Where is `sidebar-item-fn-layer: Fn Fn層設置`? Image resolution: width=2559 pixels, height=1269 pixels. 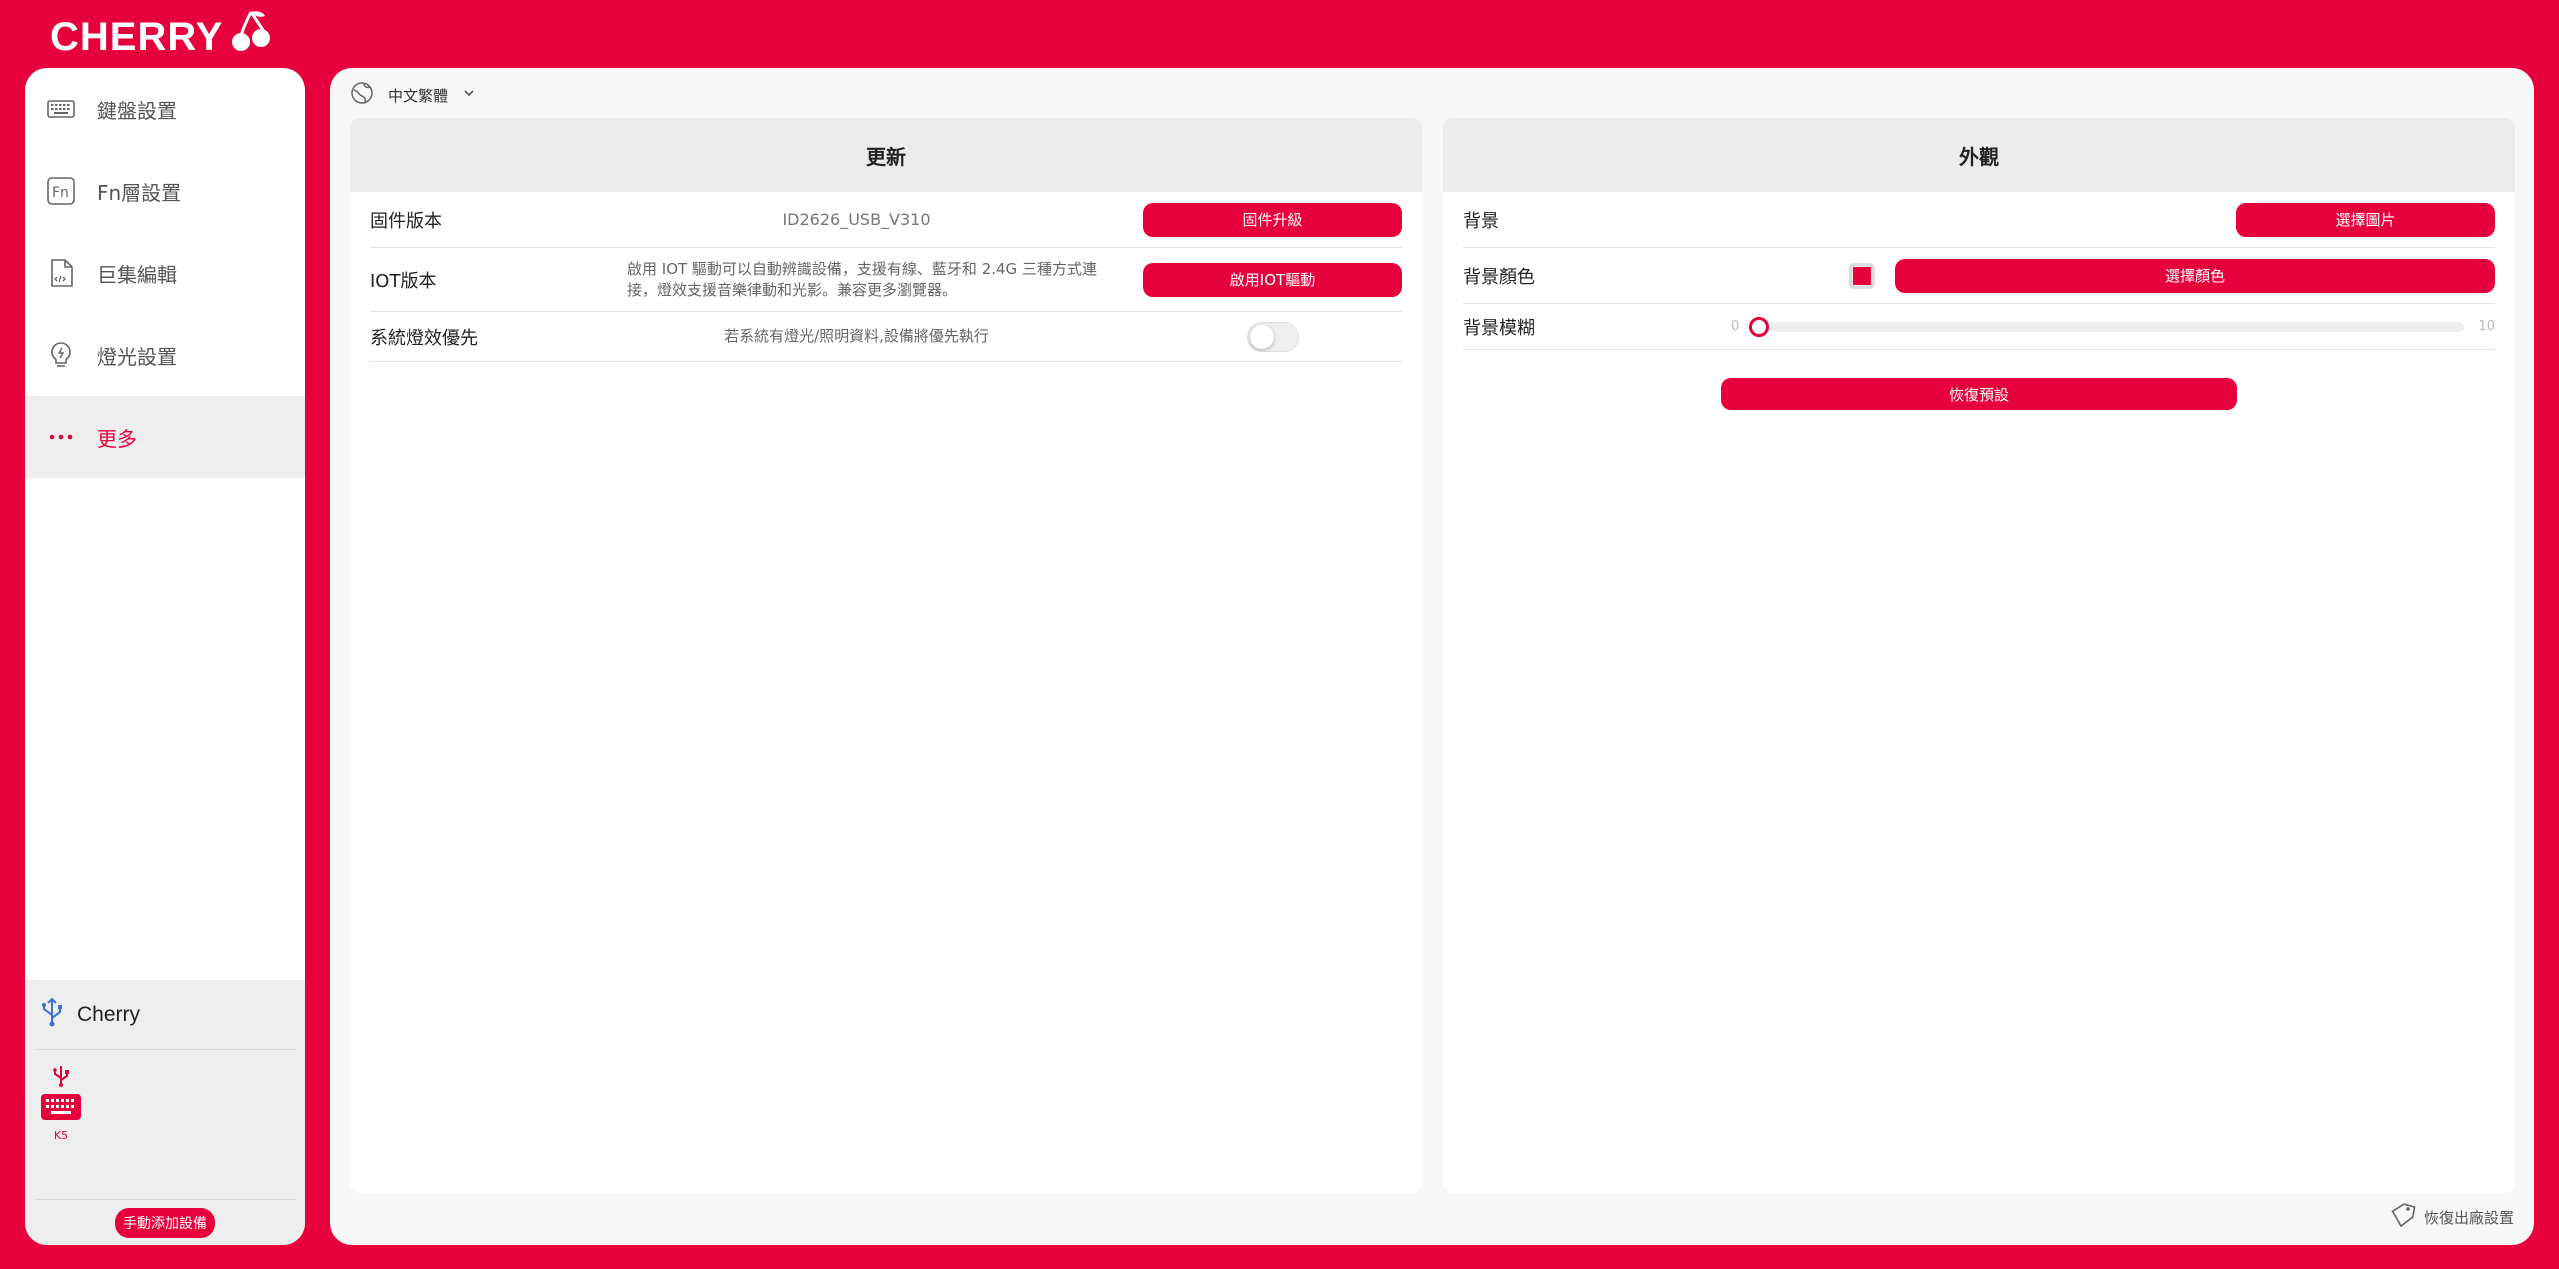
sidebar-item-fn-layer: Fn Fn層設置 is located at coordinates (165, 191).